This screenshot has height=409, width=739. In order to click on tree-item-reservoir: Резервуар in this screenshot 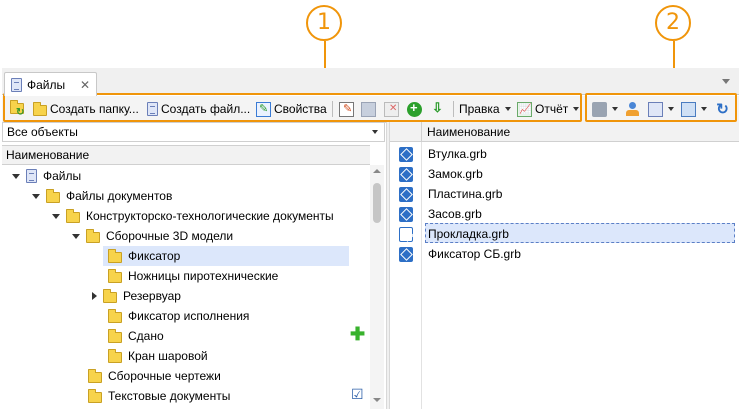, I will do `click(136, 296)`.